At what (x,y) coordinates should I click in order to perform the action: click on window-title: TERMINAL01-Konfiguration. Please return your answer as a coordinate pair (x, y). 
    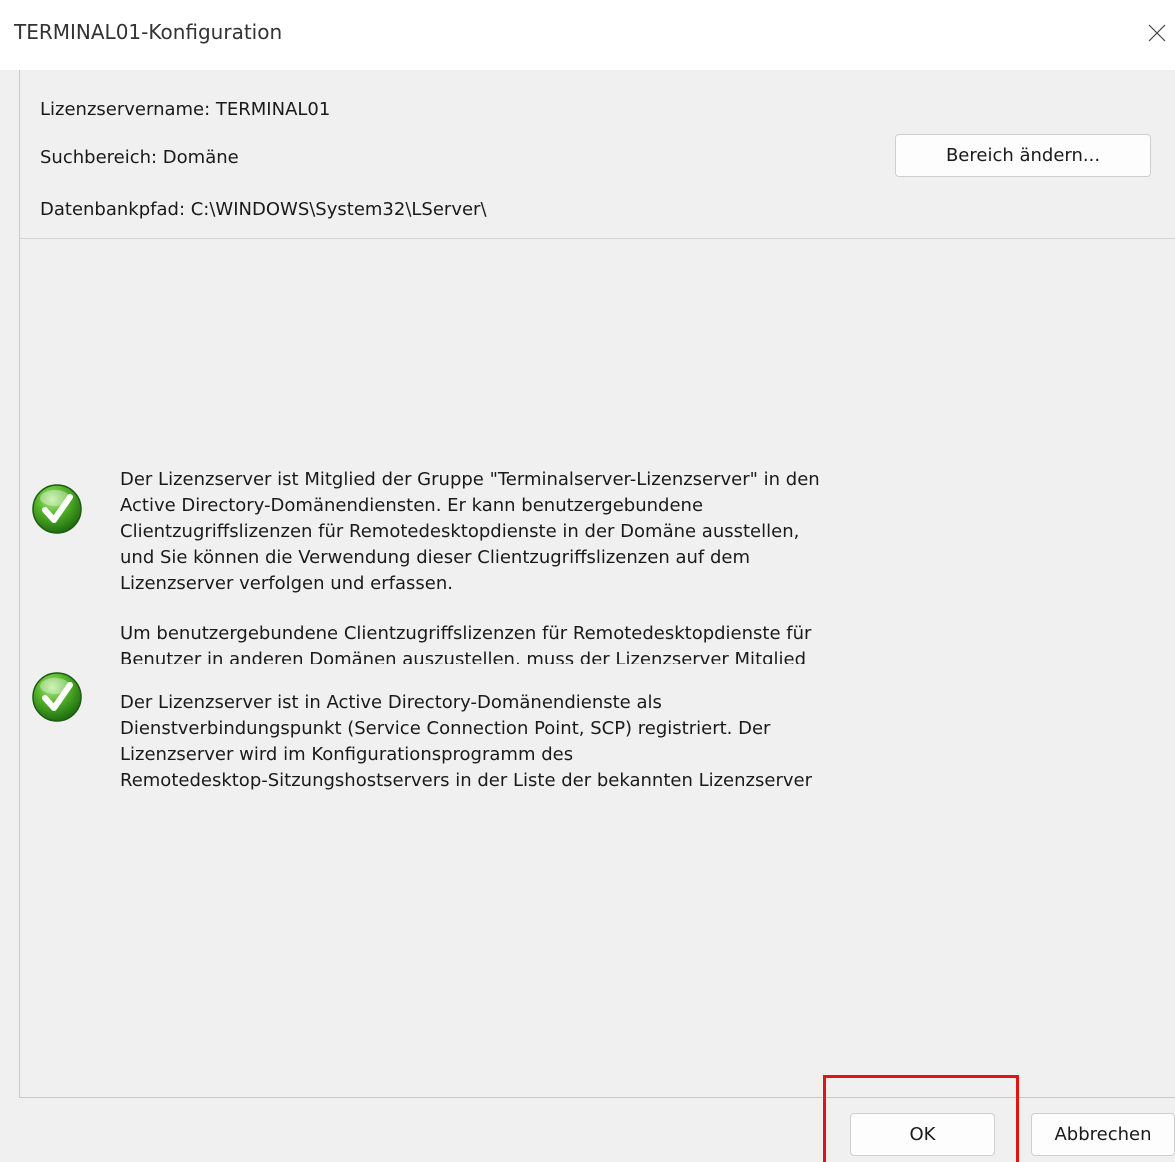
    Looking at the image, I should click on (148, 32).